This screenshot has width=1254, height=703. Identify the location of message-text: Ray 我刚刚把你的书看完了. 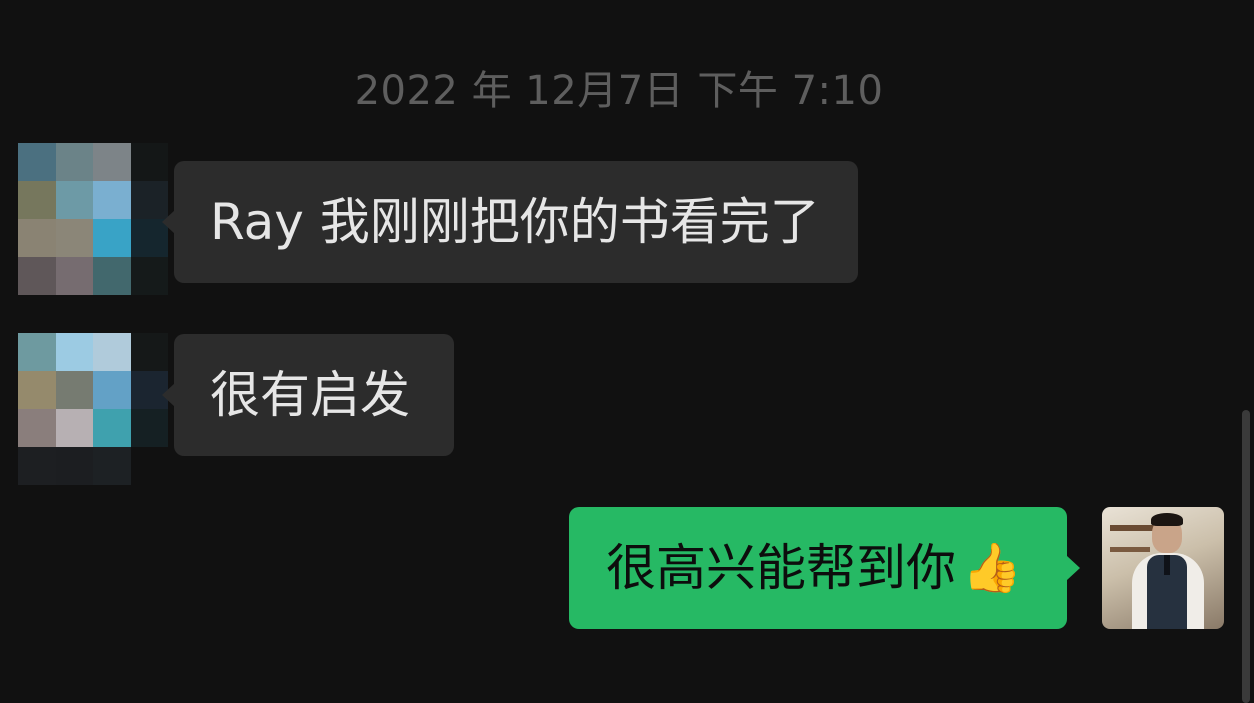
(515, 222).